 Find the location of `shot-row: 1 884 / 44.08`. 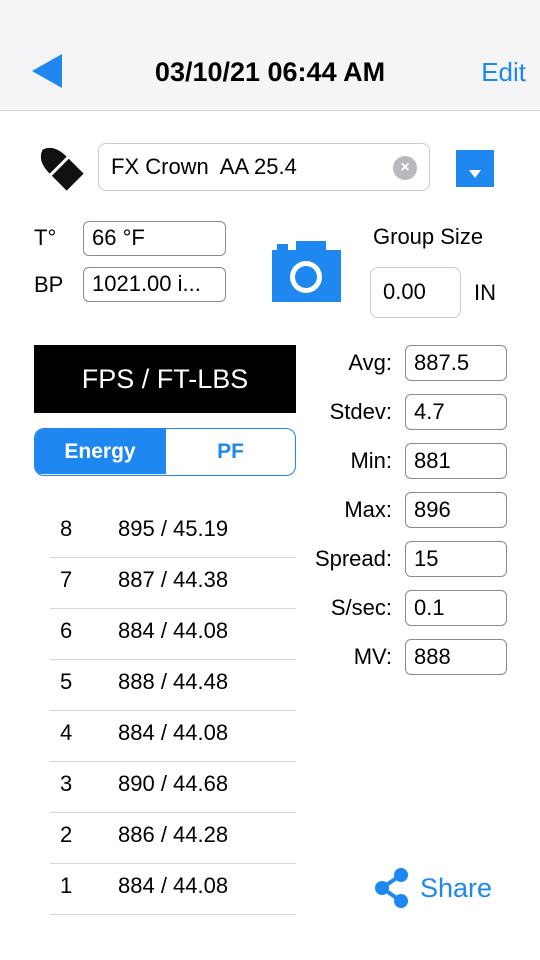

shot-row: 1 884 / 44.08 is located at coordinates (173, 889).